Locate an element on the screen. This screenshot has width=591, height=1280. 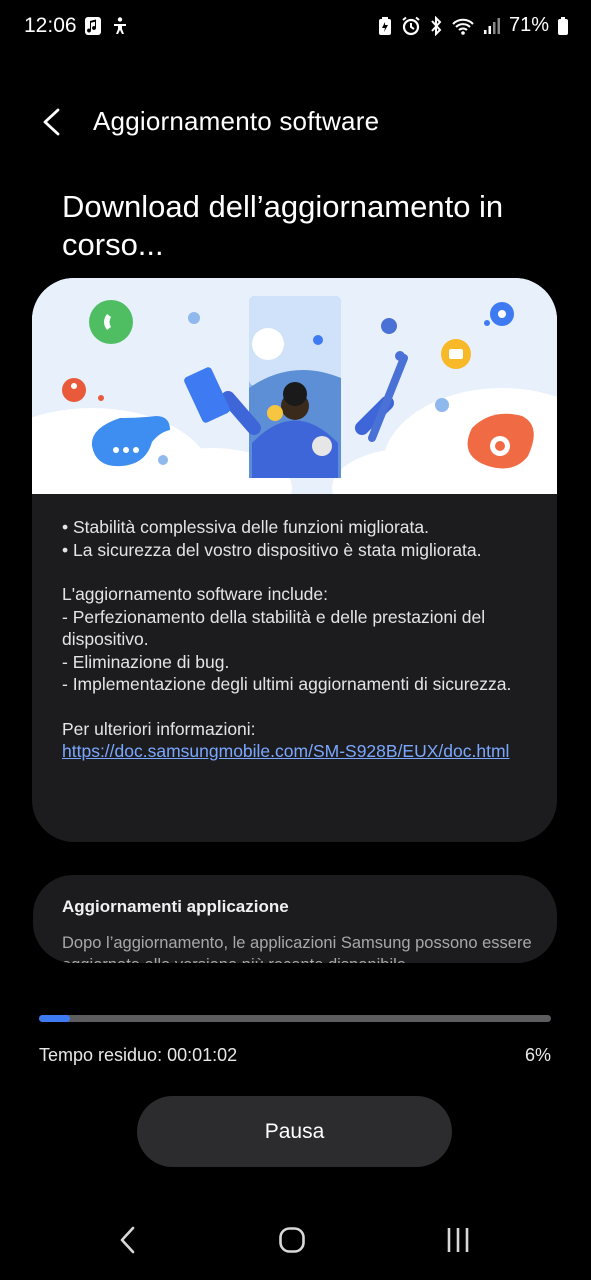
wifi-icon is located at coordinates (463, 26).